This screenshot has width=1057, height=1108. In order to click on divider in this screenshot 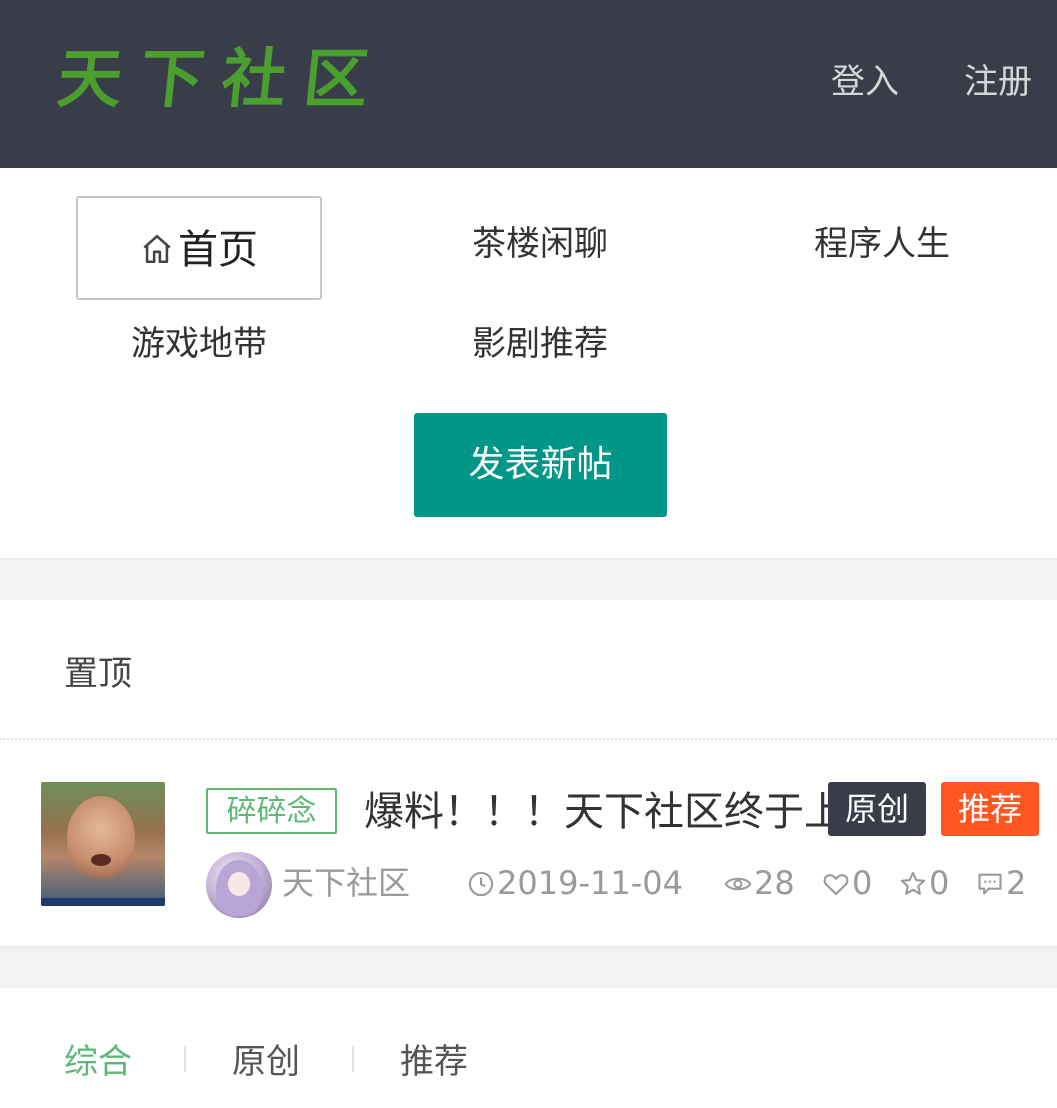, I will do `click(528, 739)`.